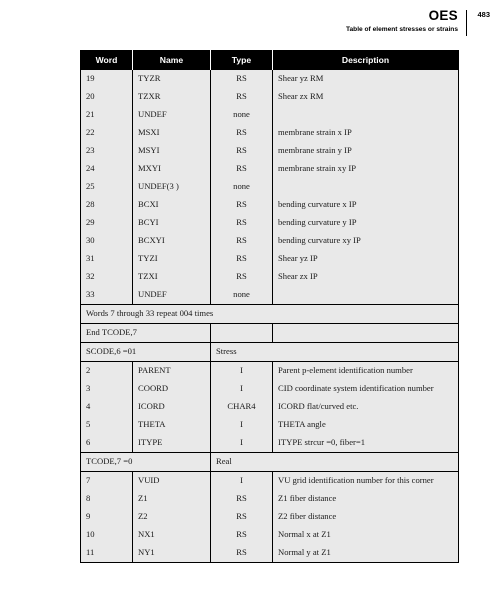 The image size is (500, 609). What do you see at coordinates (365, 333) in the screenshot?
I see `group-row-description` at bounding box center [365, 333].